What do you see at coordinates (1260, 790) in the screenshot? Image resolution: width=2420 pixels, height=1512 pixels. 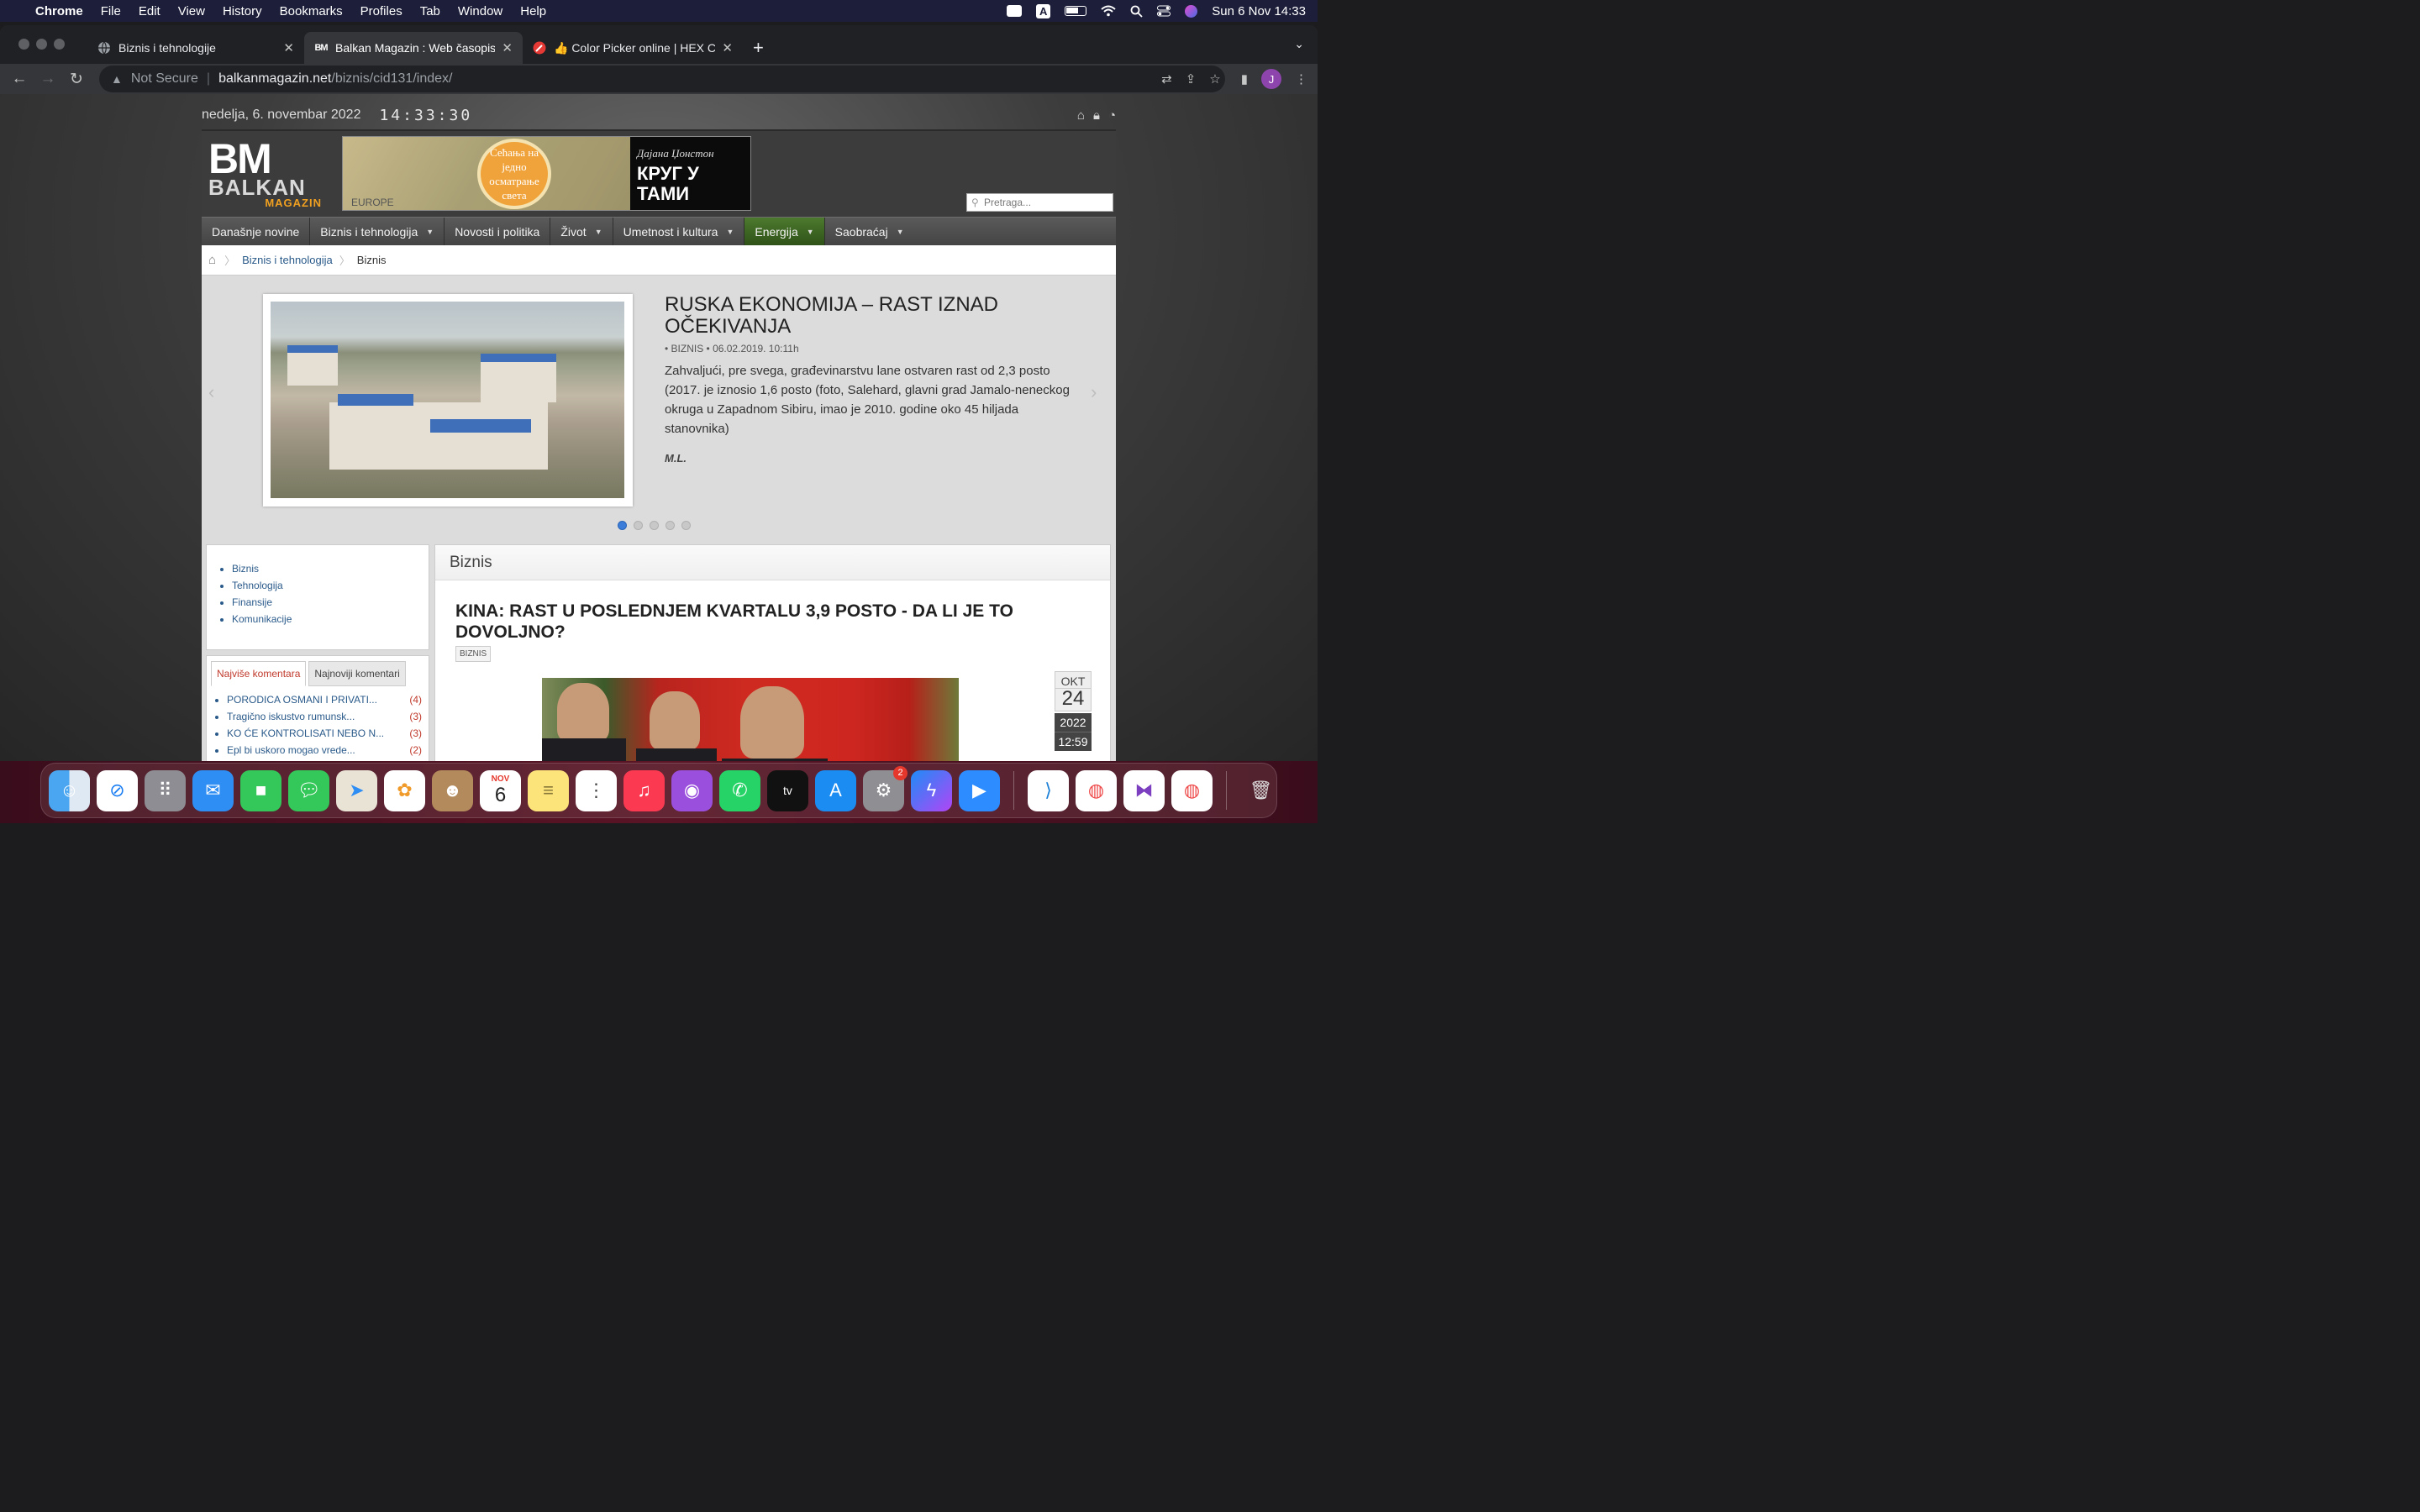 I see `trash-icon: 🗑︎` at bounding box center [1260, 790].